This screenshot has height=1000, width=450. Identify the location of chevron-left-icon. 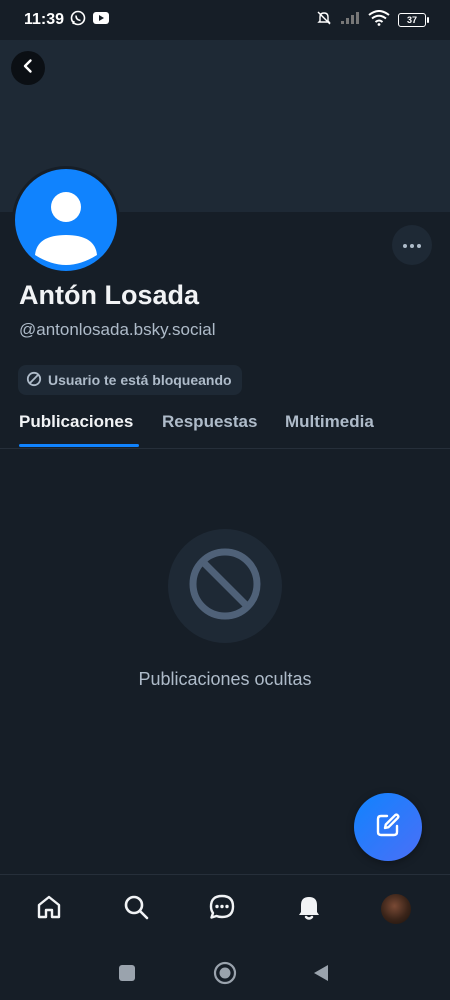
(28, 68).